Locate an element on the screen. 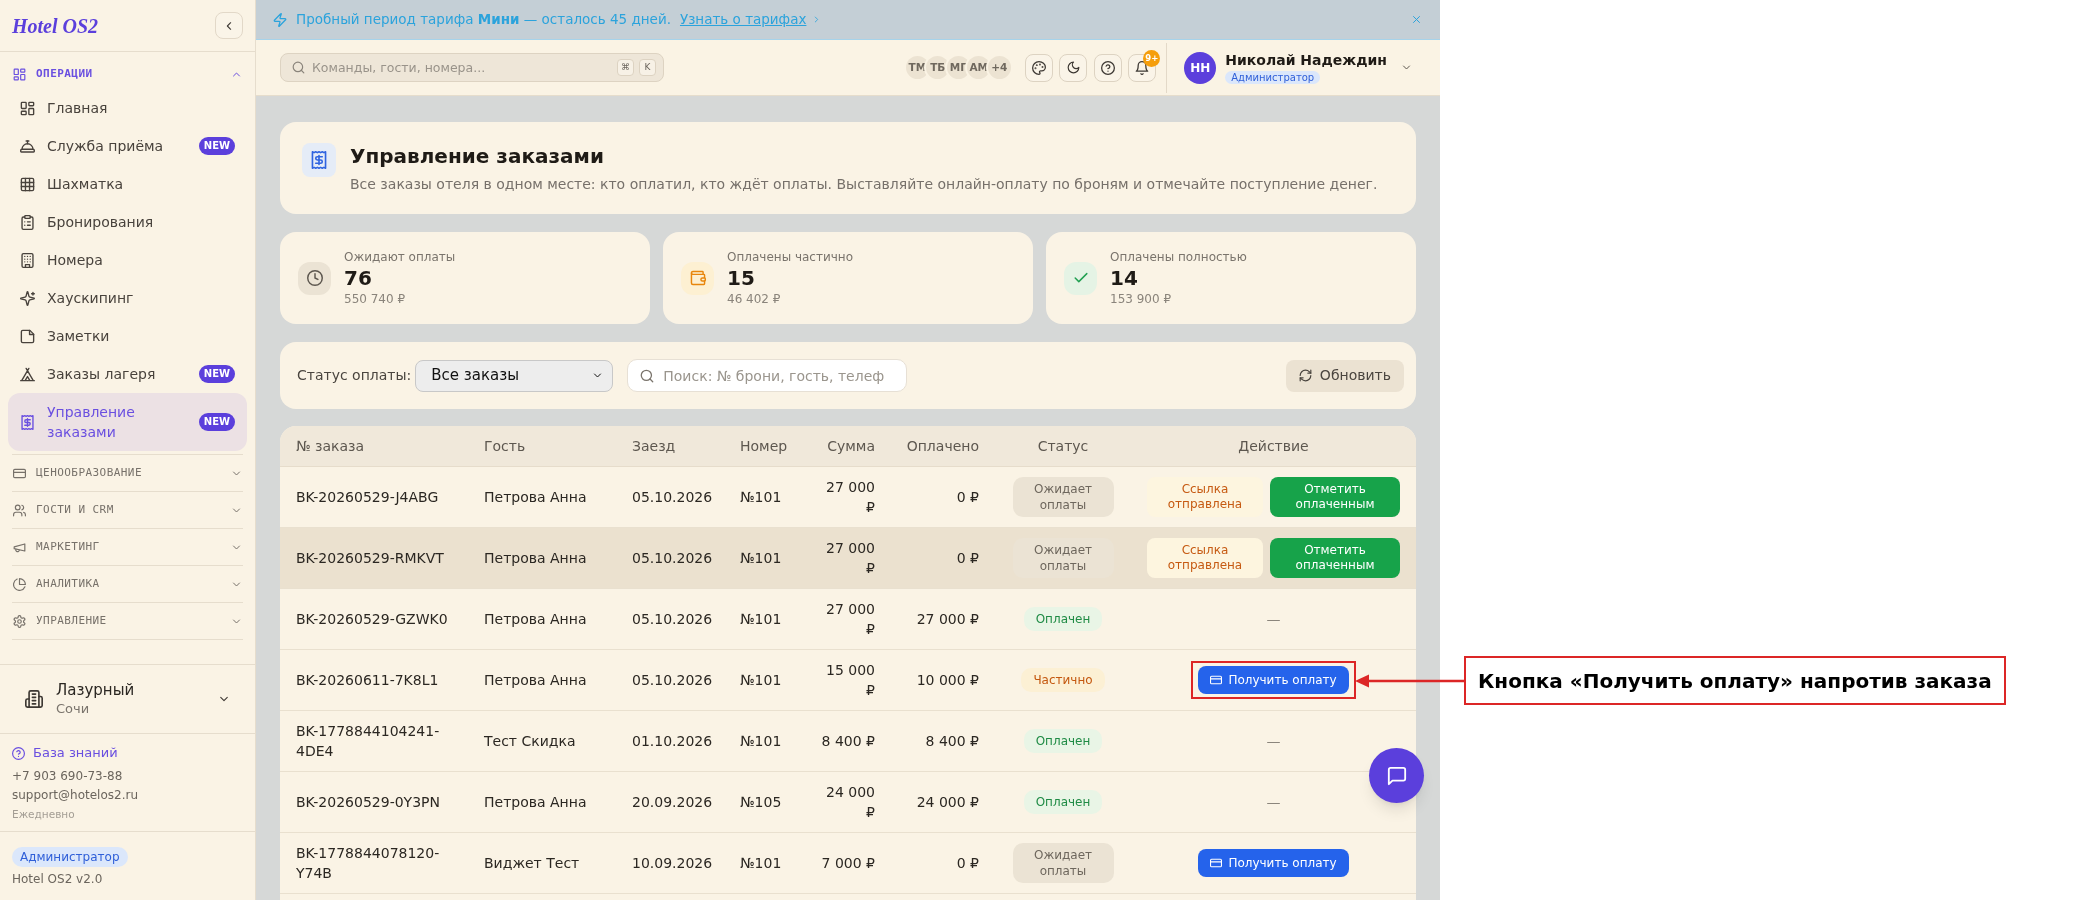 This screenshot has height=900, width=2081. more-members-count: +4 is located at coordinates (999, 67).